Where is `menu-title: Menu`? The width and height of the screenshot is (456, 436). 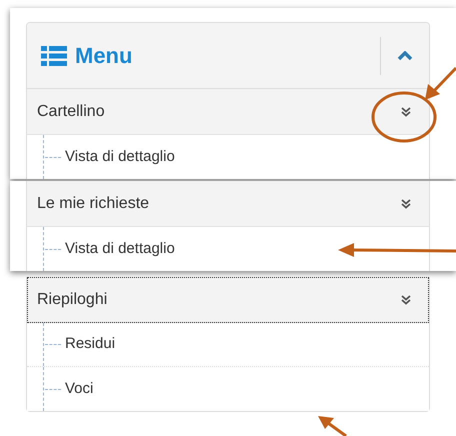 menu-title: Menu is located at coordinates (103, 56).